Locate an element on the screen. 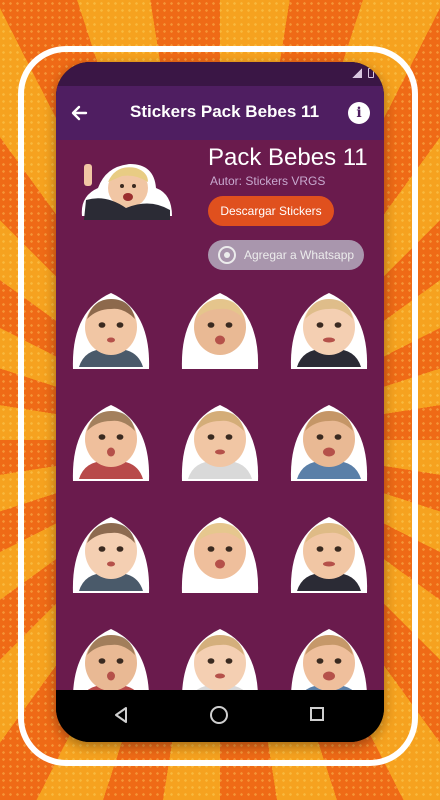 Image resolution: width=440 pixels, height=800 pixels. add-to-whatsapp-button: Agregar a Whatsapp is located at coordinates (286, 255).